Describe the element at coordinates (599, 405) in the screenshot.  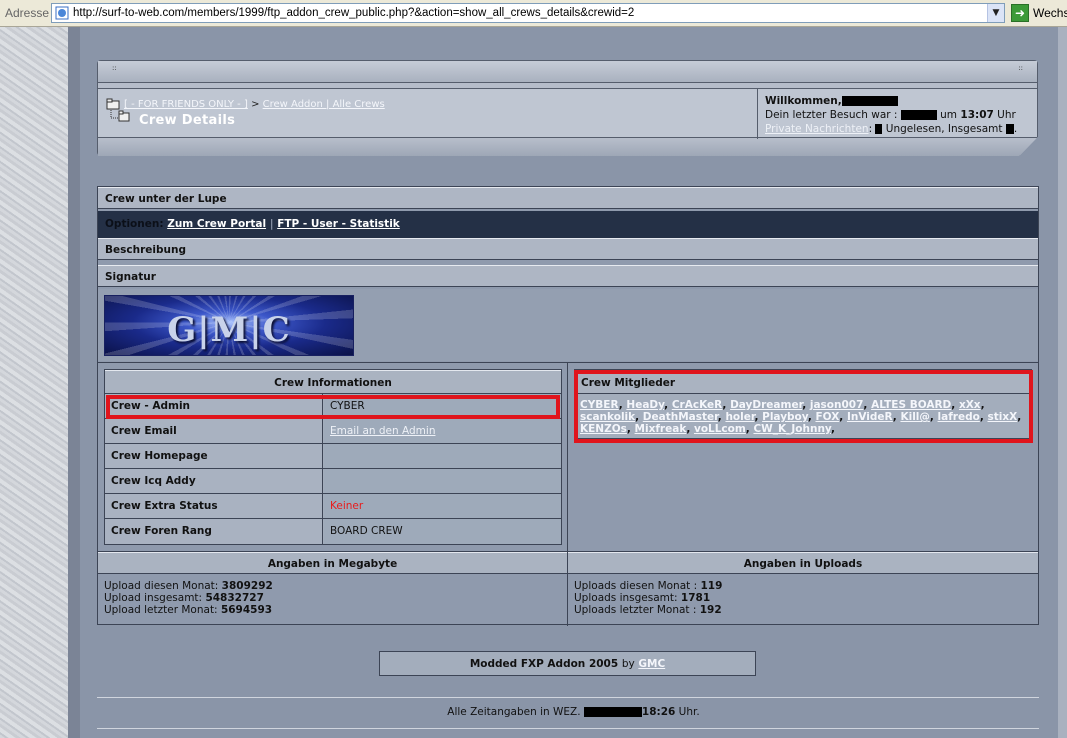
I see `crew-member-link: CYBER` at that location.